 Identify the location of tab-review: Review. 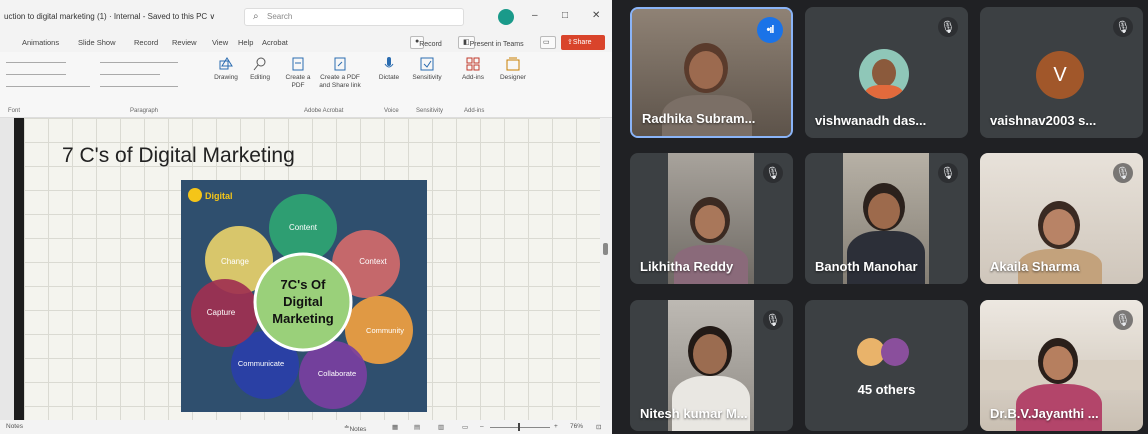
(184, 42).